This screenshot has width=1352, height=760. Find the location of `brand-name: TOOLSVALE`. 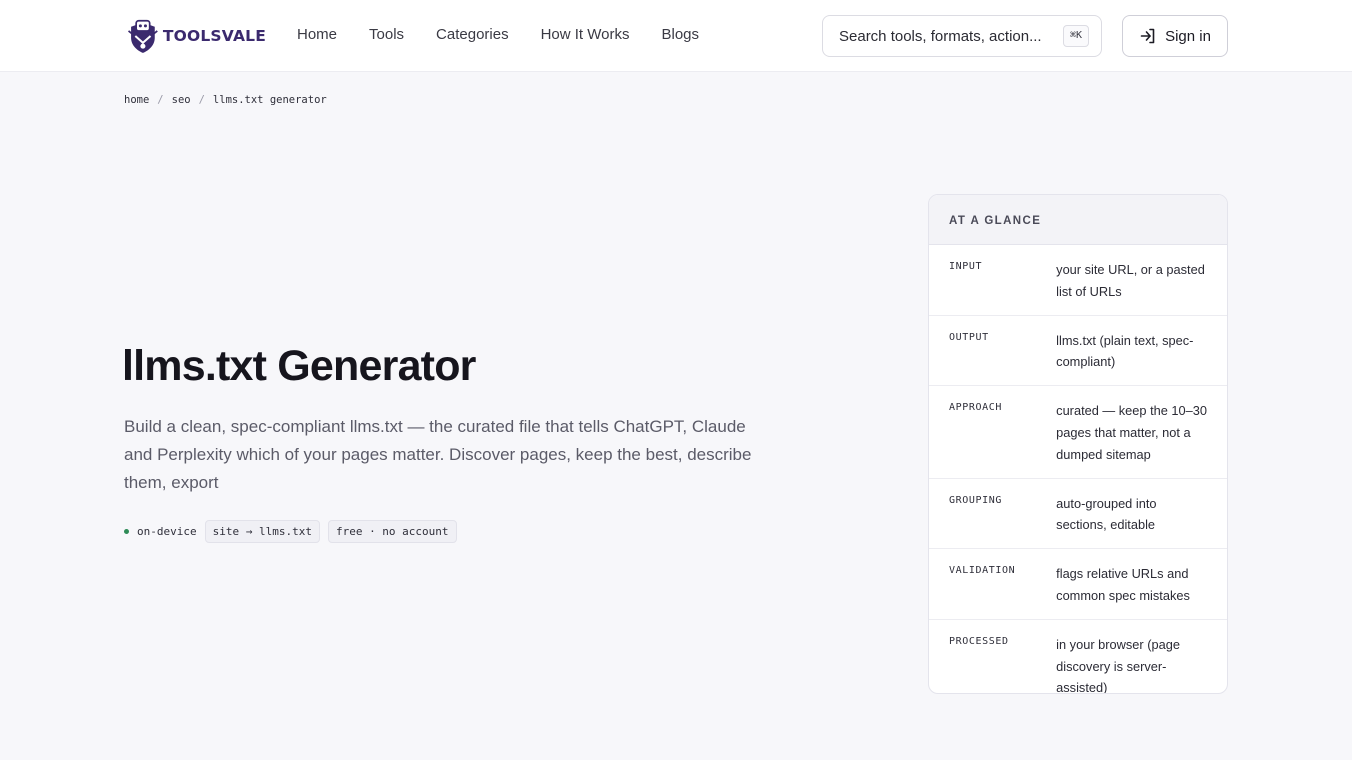

brand-name: TOOLSVALE is located at coordinates (214, 36).